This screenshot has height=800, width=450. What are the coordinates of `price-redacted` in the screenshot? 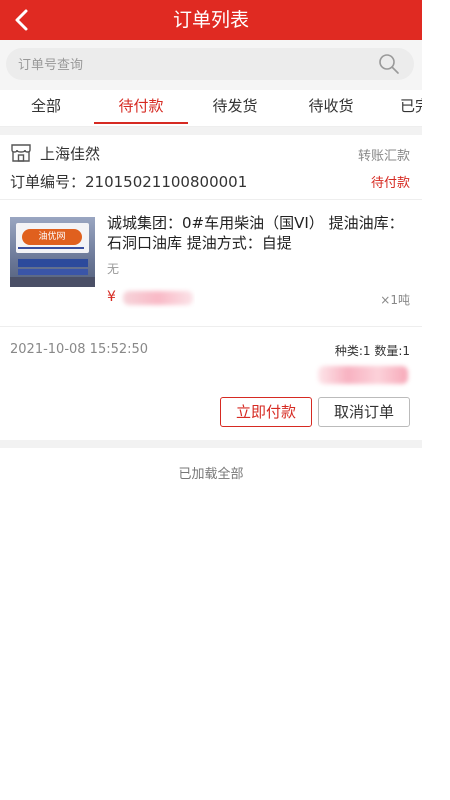 It's located at (158, 298).